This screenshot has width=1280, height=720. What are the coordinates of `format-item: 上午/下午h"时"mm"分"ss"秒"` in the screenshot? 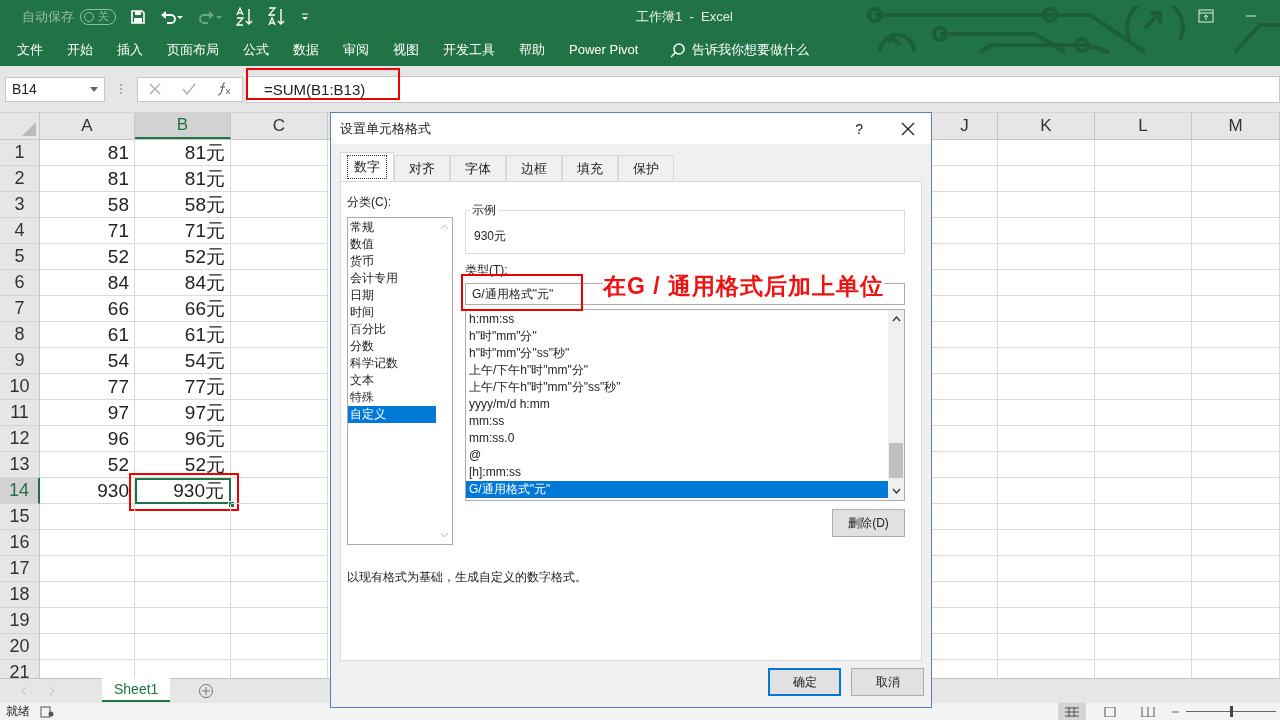 It's located at (677, 387).